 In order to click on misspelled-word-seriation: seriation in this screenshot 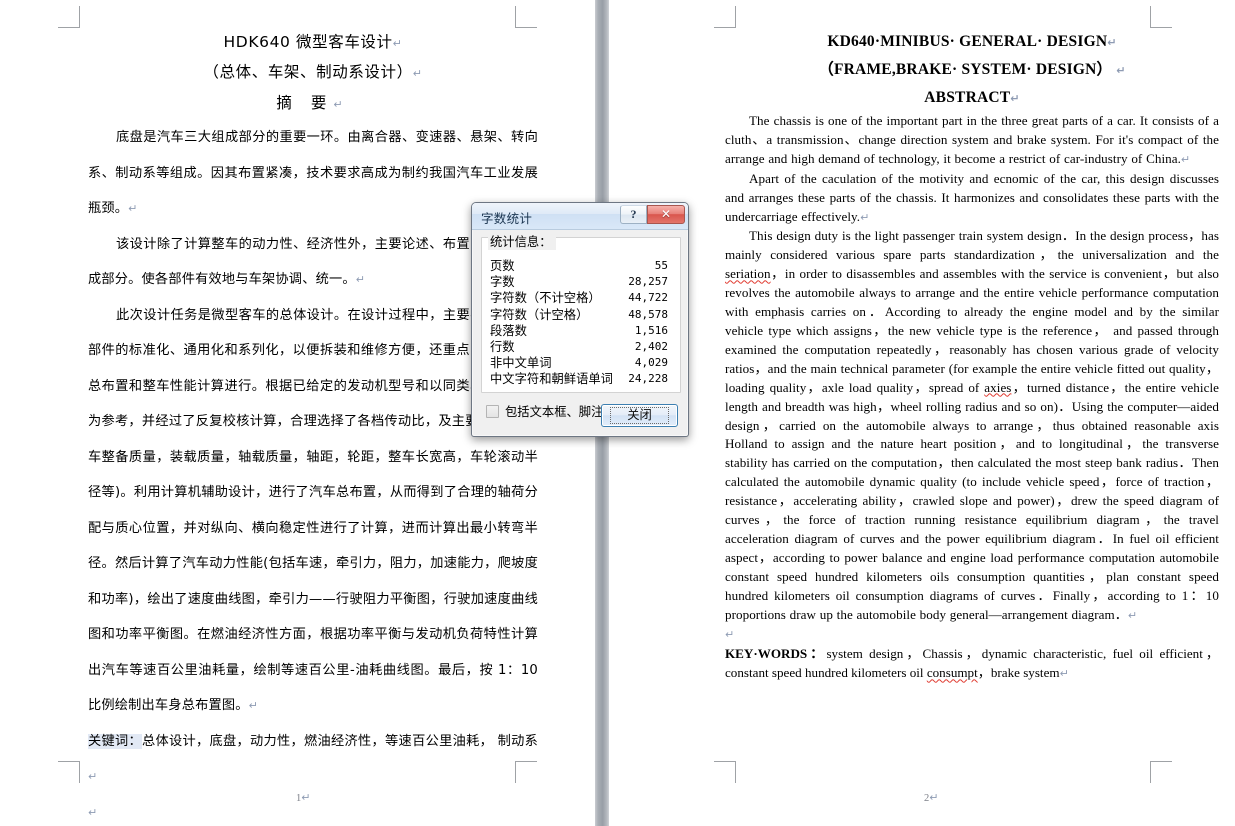, I will do `click(748, 274)`.